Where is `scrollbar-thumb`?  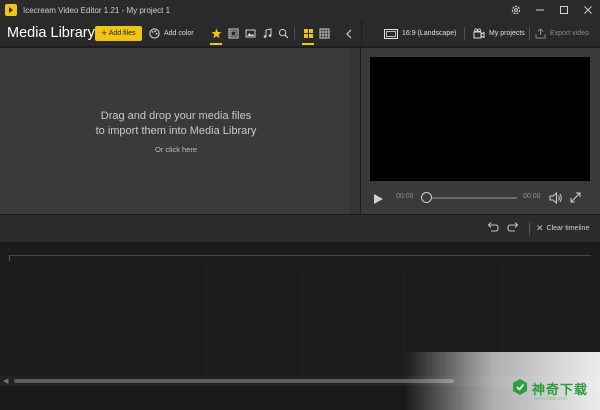 scrollbar-thumb is located at coordinates (234, 381).